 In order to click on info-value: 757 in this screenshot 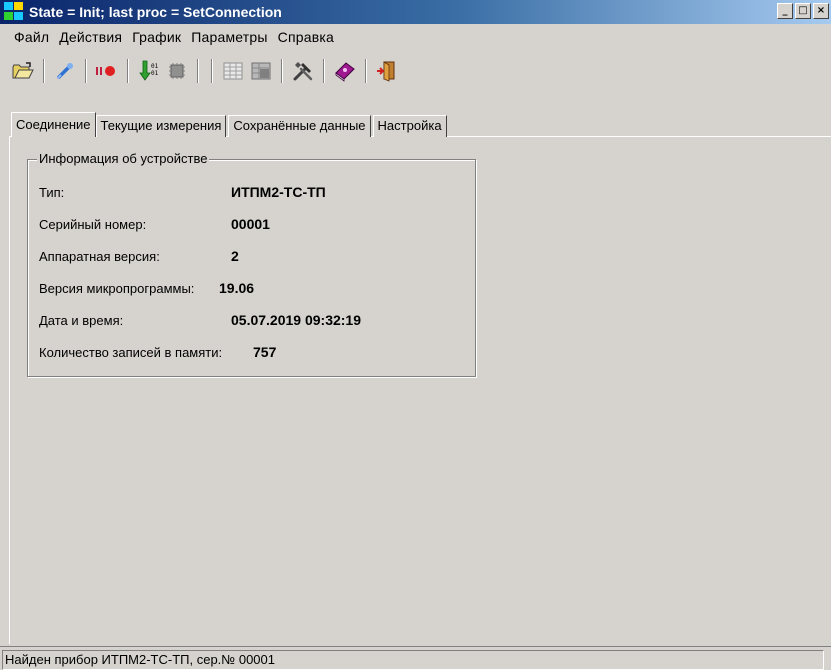, I will do `click(265, 352)`.